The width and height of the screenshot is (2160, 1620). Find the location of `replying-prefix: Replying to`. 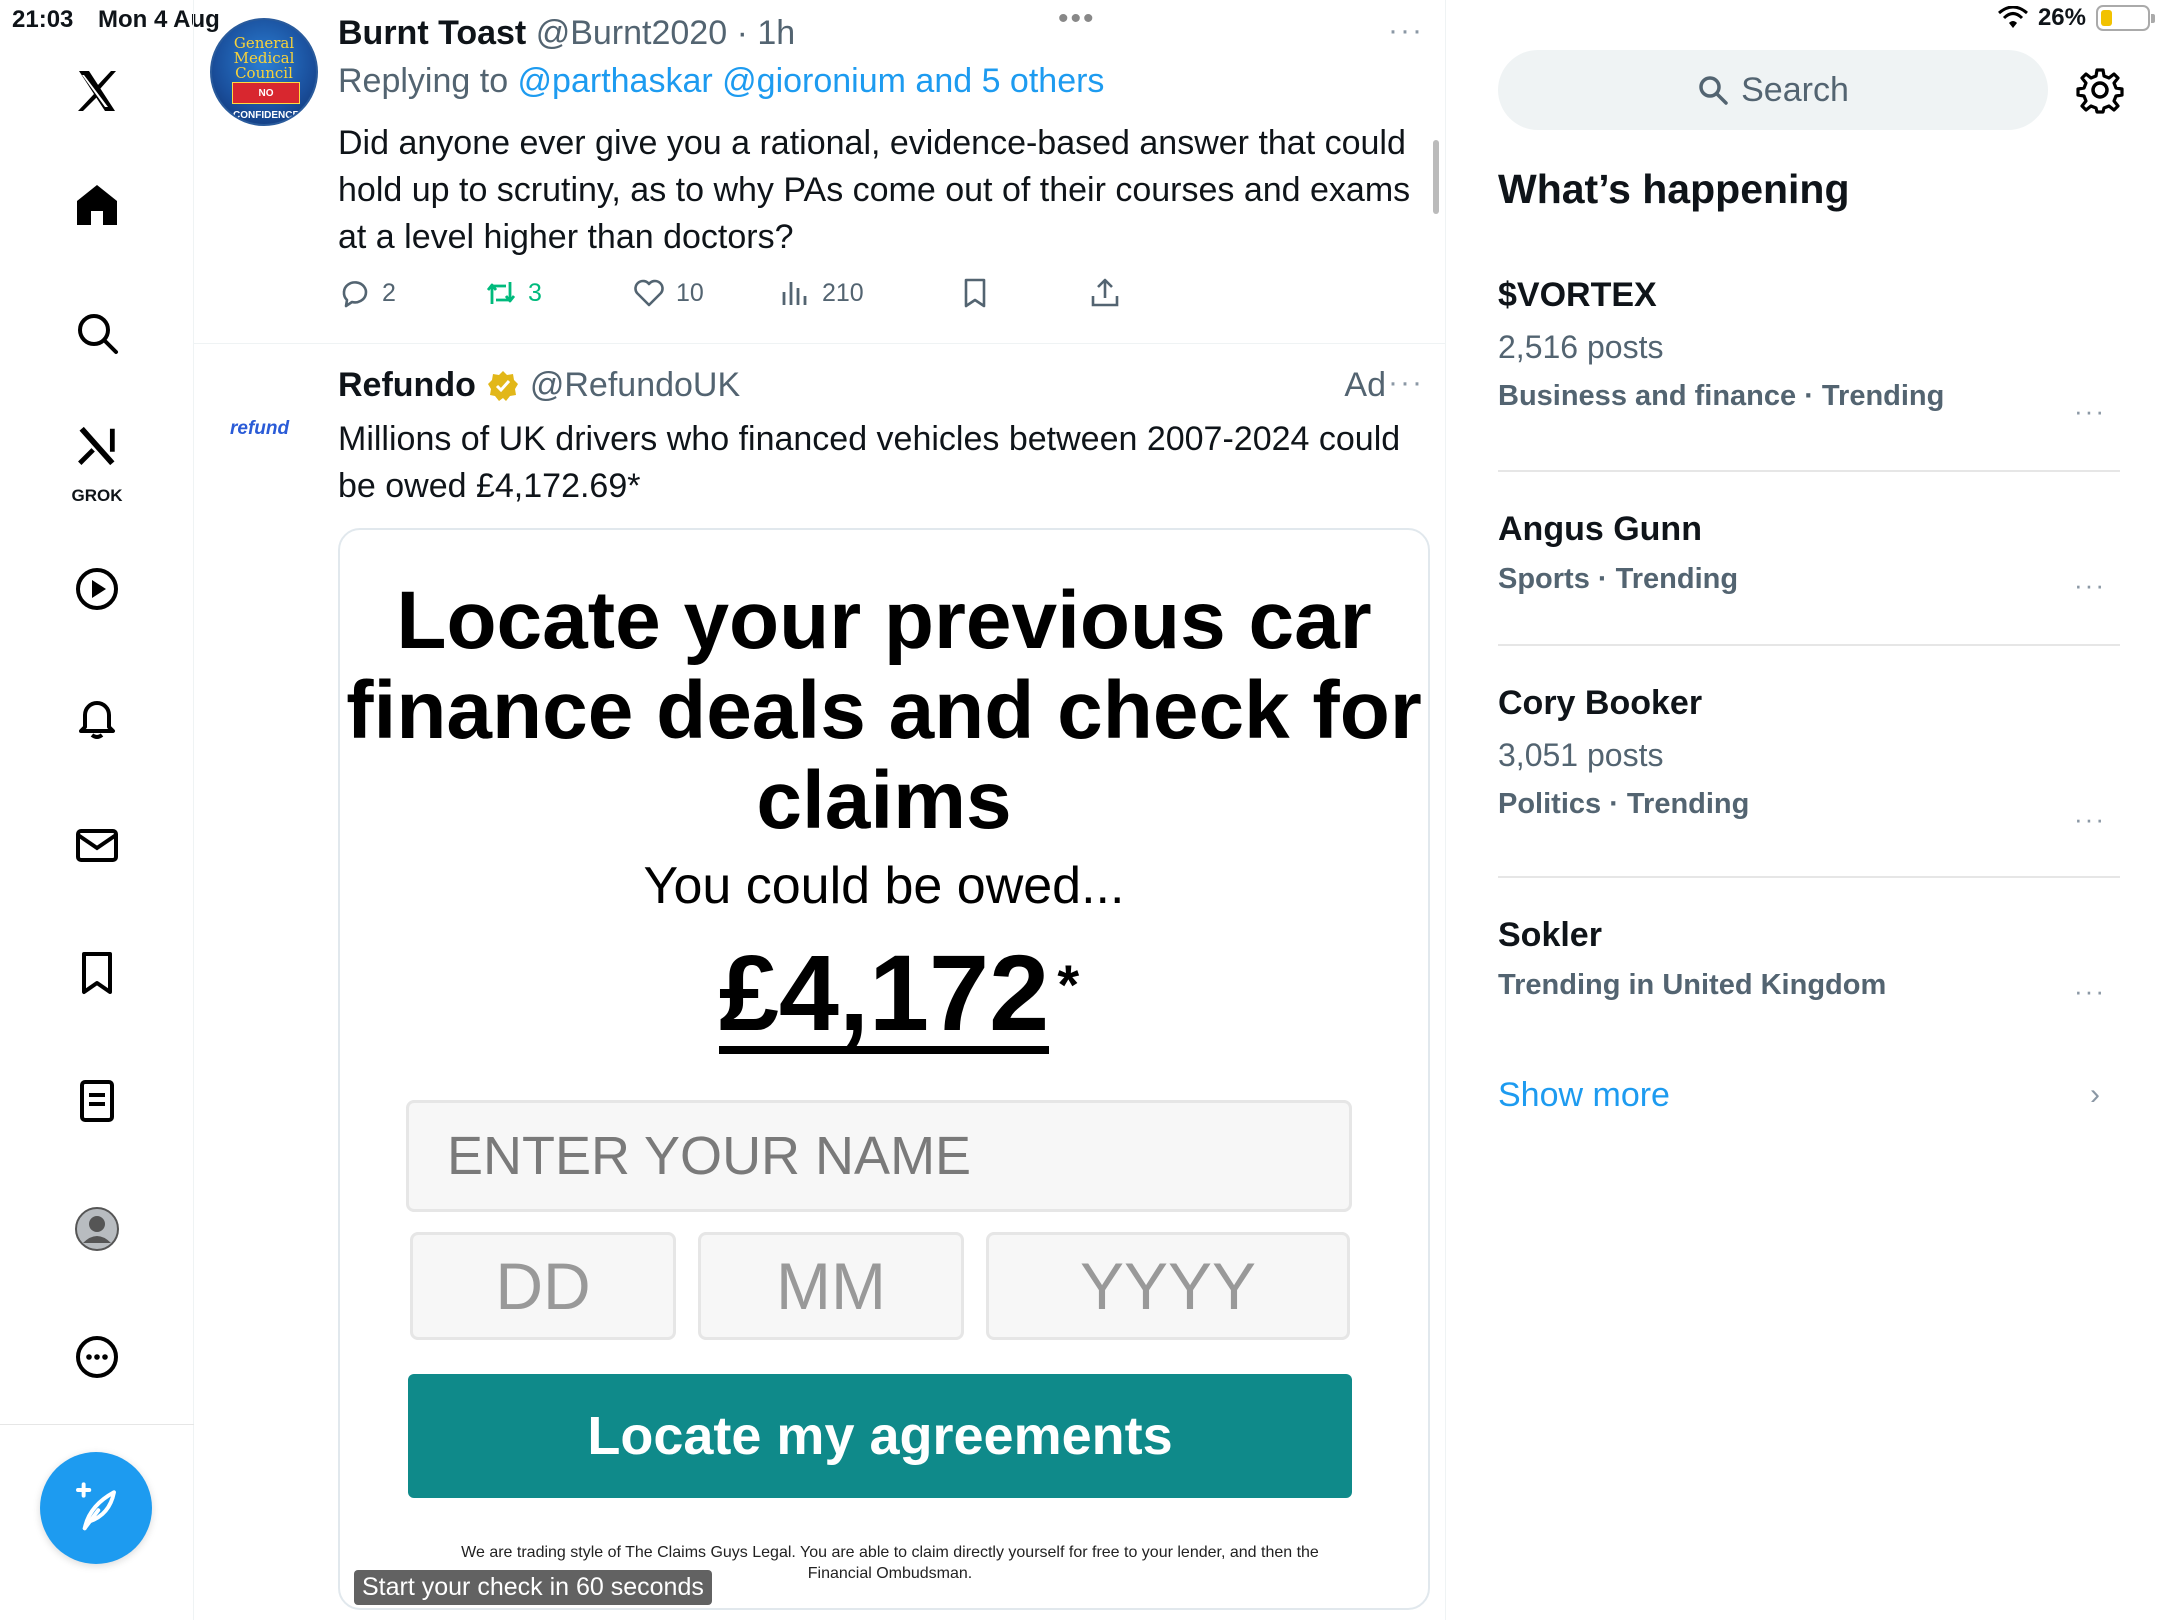

replying-prefix: Replying to is located at coordinates (428, 81).